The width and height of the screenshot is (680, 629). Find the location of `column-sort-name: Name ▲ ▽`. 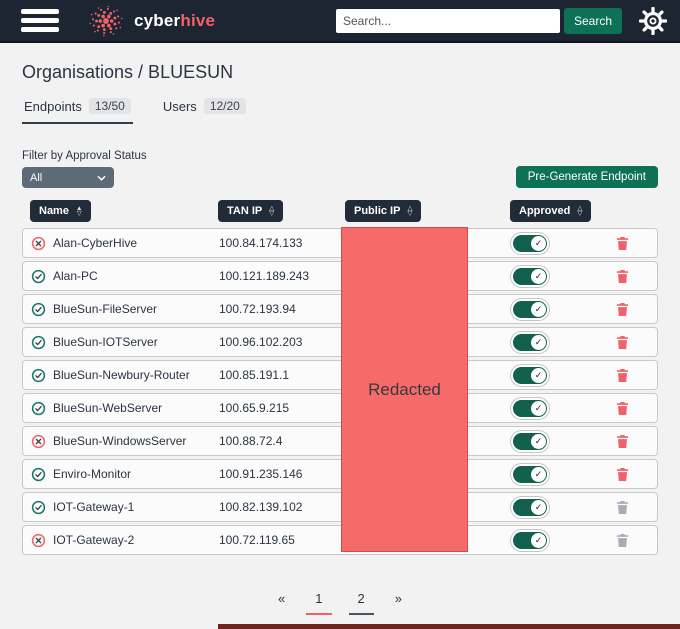

column-sort-name: Name ▲ ▽ is located at coordinates (61, 211).